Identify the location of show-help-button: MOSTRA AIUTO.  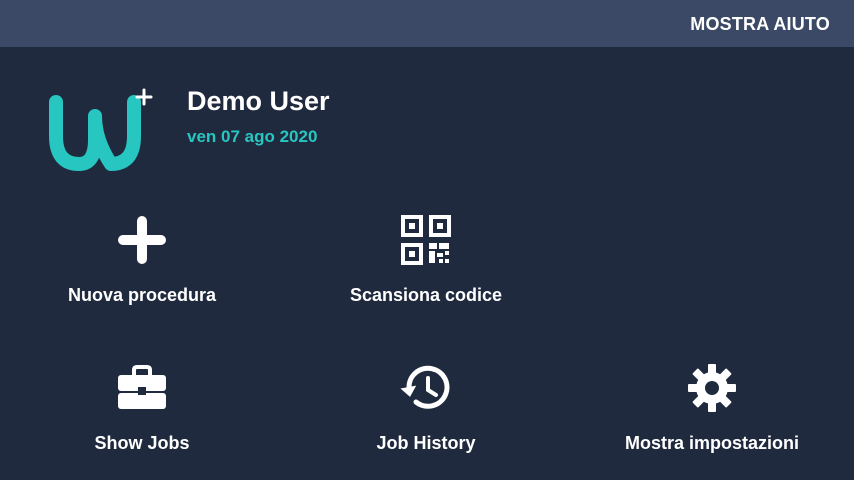
(760, 24).